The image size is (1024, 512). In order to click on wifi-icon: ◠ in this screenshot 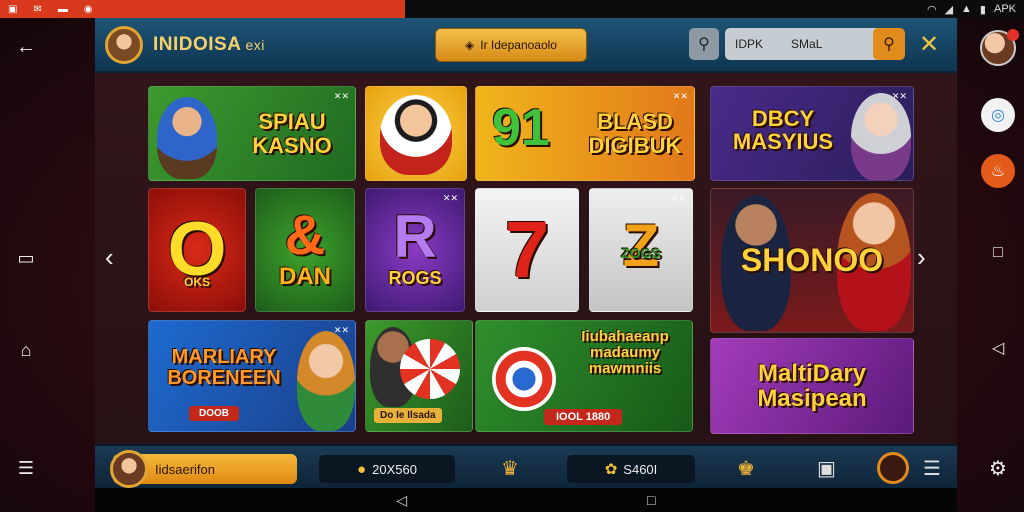, I will do `click(931, 9)`.